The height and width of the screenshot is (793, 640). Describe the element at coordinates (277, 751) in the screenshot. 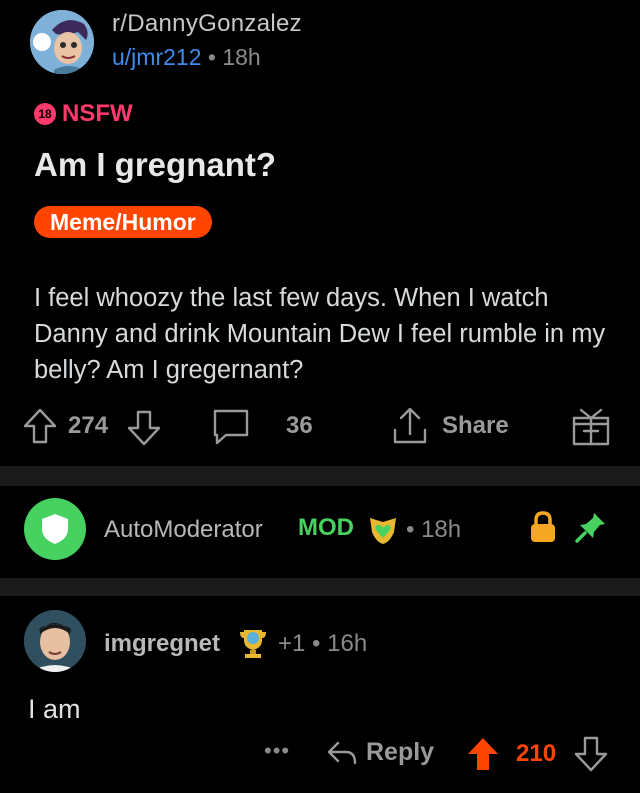

I see `more-icon: •••` at that location.